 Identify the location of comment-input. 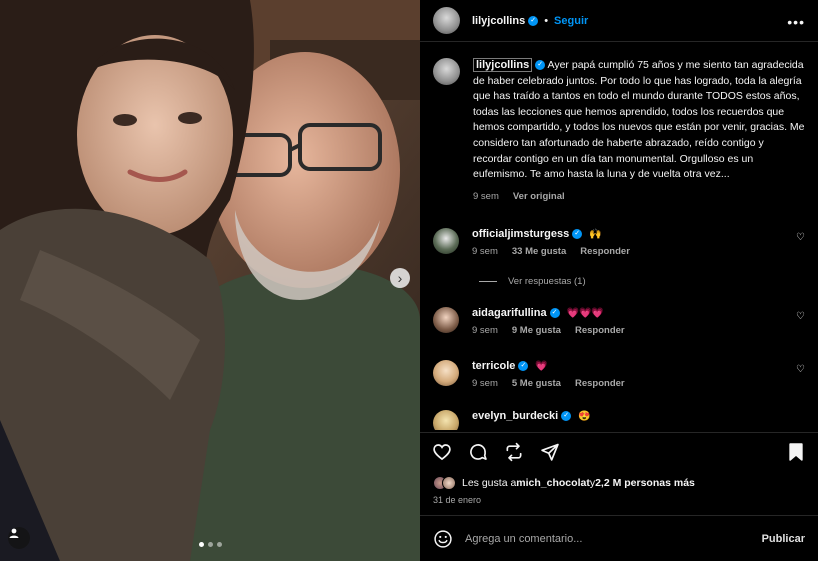
(613, 538).